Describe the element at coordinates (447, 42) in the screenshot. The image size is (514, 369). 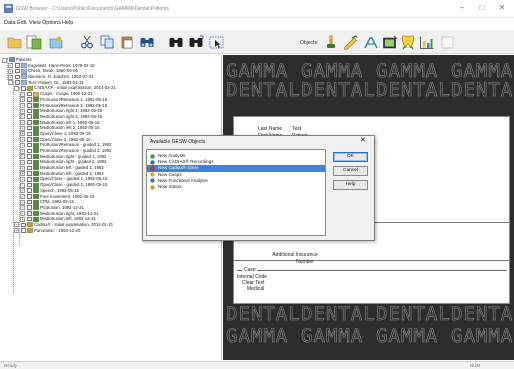
I see `blank-object-icon` at that location.